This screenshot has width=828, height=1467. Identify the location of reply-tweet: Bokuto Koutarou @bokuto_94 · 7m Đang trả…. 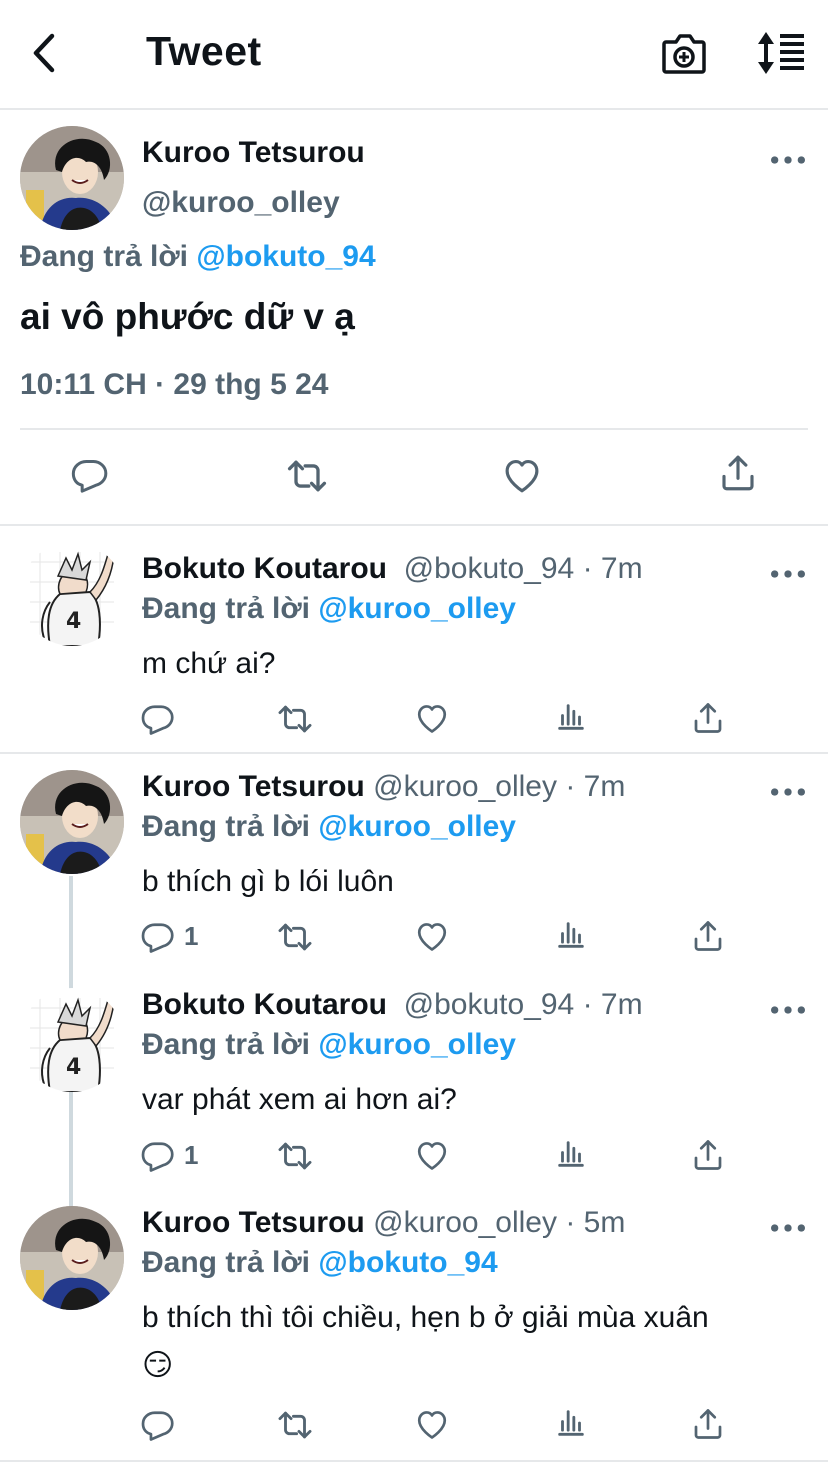
(414, 1071).